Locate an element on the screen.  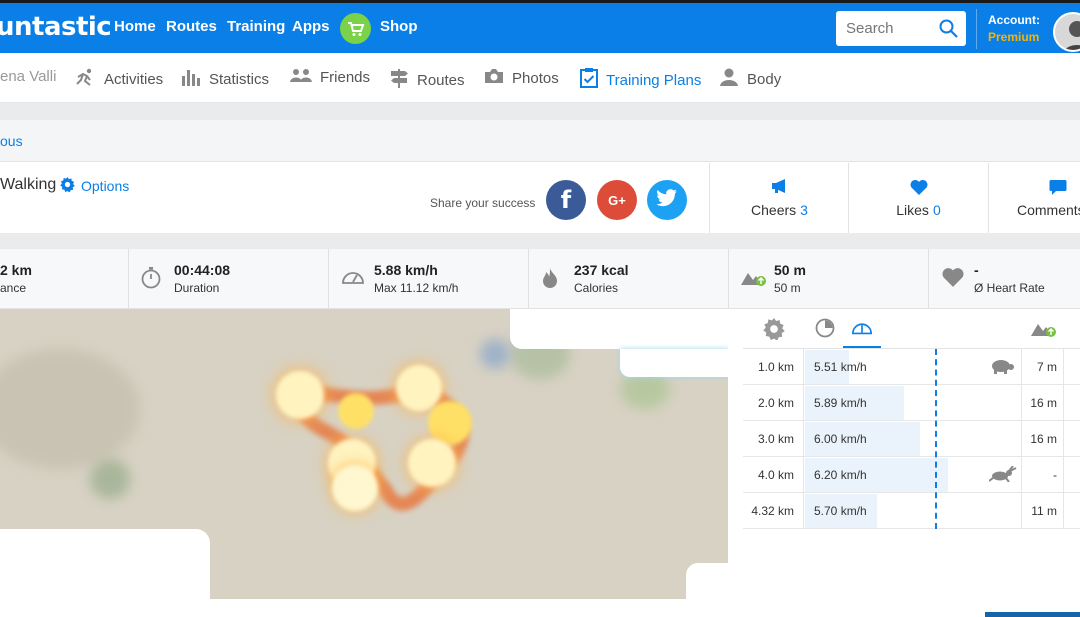
split-elevation: 11 m is located at coordinates (1042, 511).